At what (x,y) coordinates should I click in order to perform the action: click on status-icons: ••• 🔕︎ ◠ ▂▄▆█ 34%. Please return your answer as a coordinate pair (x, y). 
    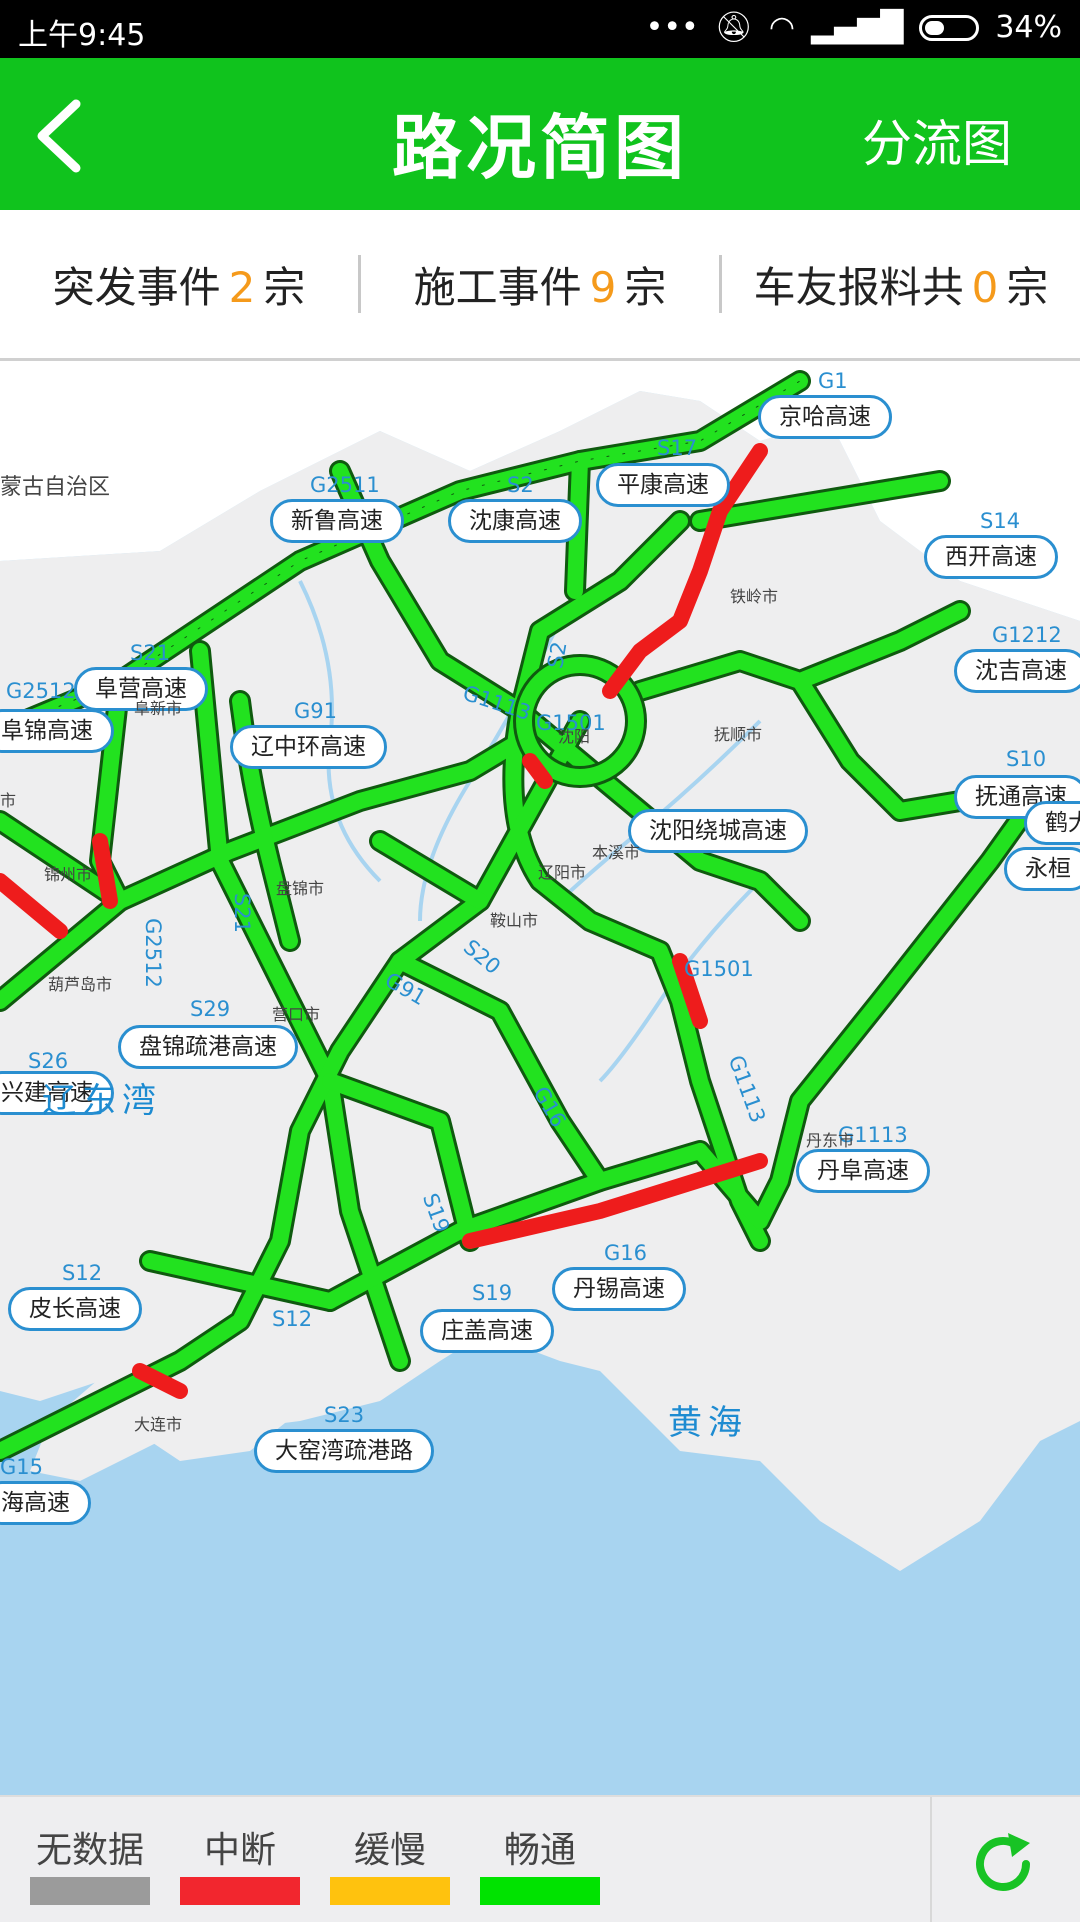
    Looking at the image, I should click on (854, 27).